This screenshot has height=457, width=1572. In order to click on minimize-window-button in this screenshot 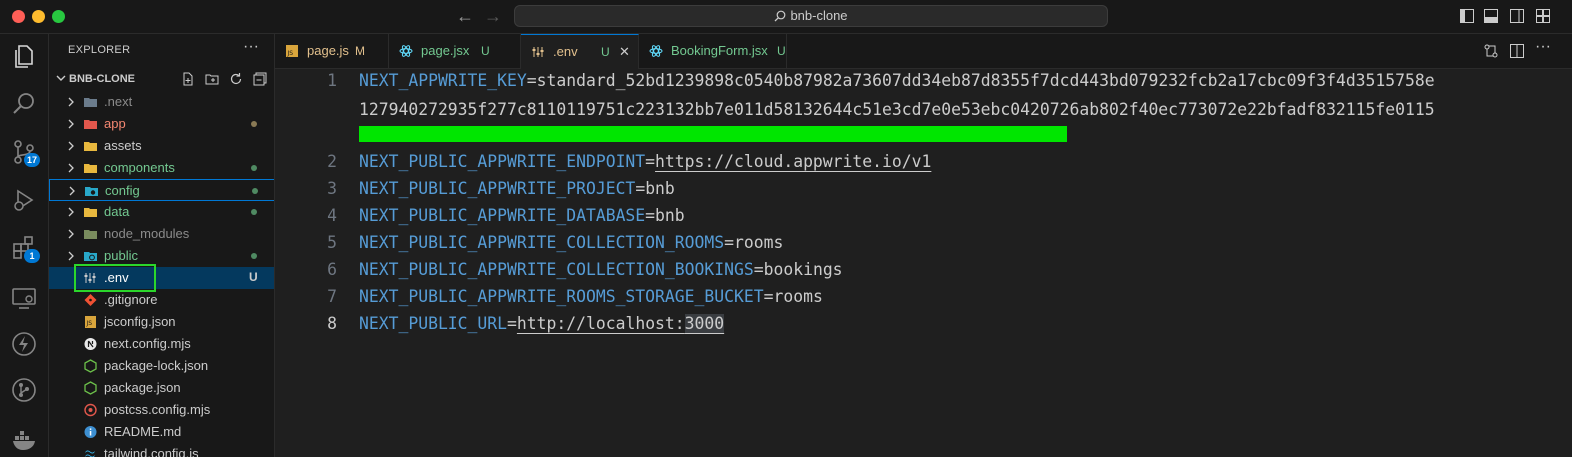, I will do `click(38, 16)`.